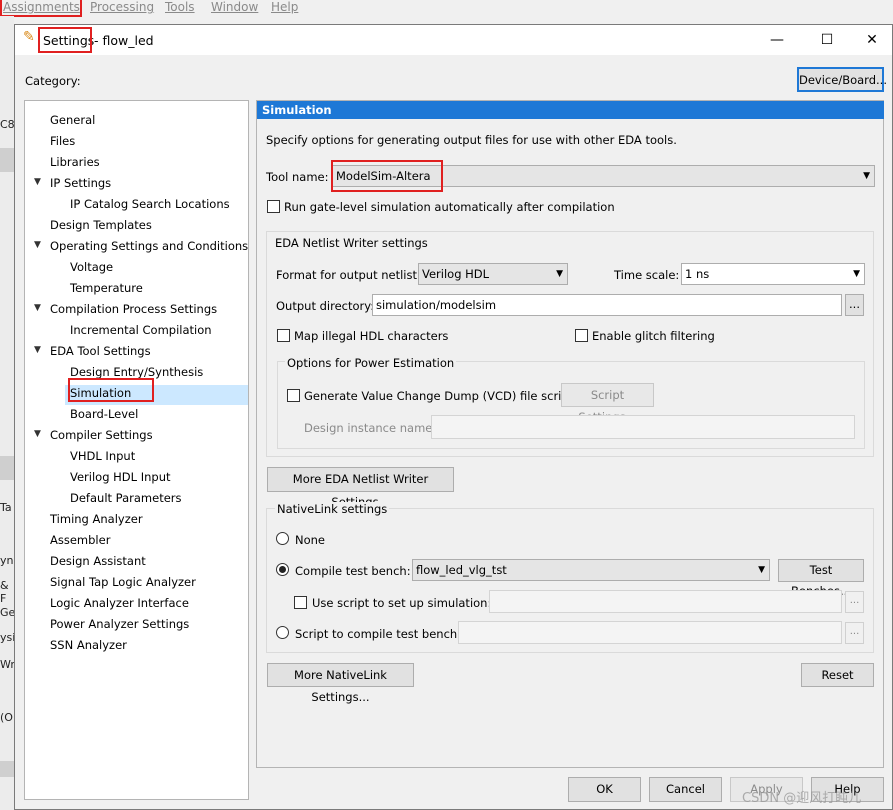  What do you see at coordinates (647, 275) in the screenshot?
I see `time-scale-label: Time scale:` at bounding box center [647, 275].